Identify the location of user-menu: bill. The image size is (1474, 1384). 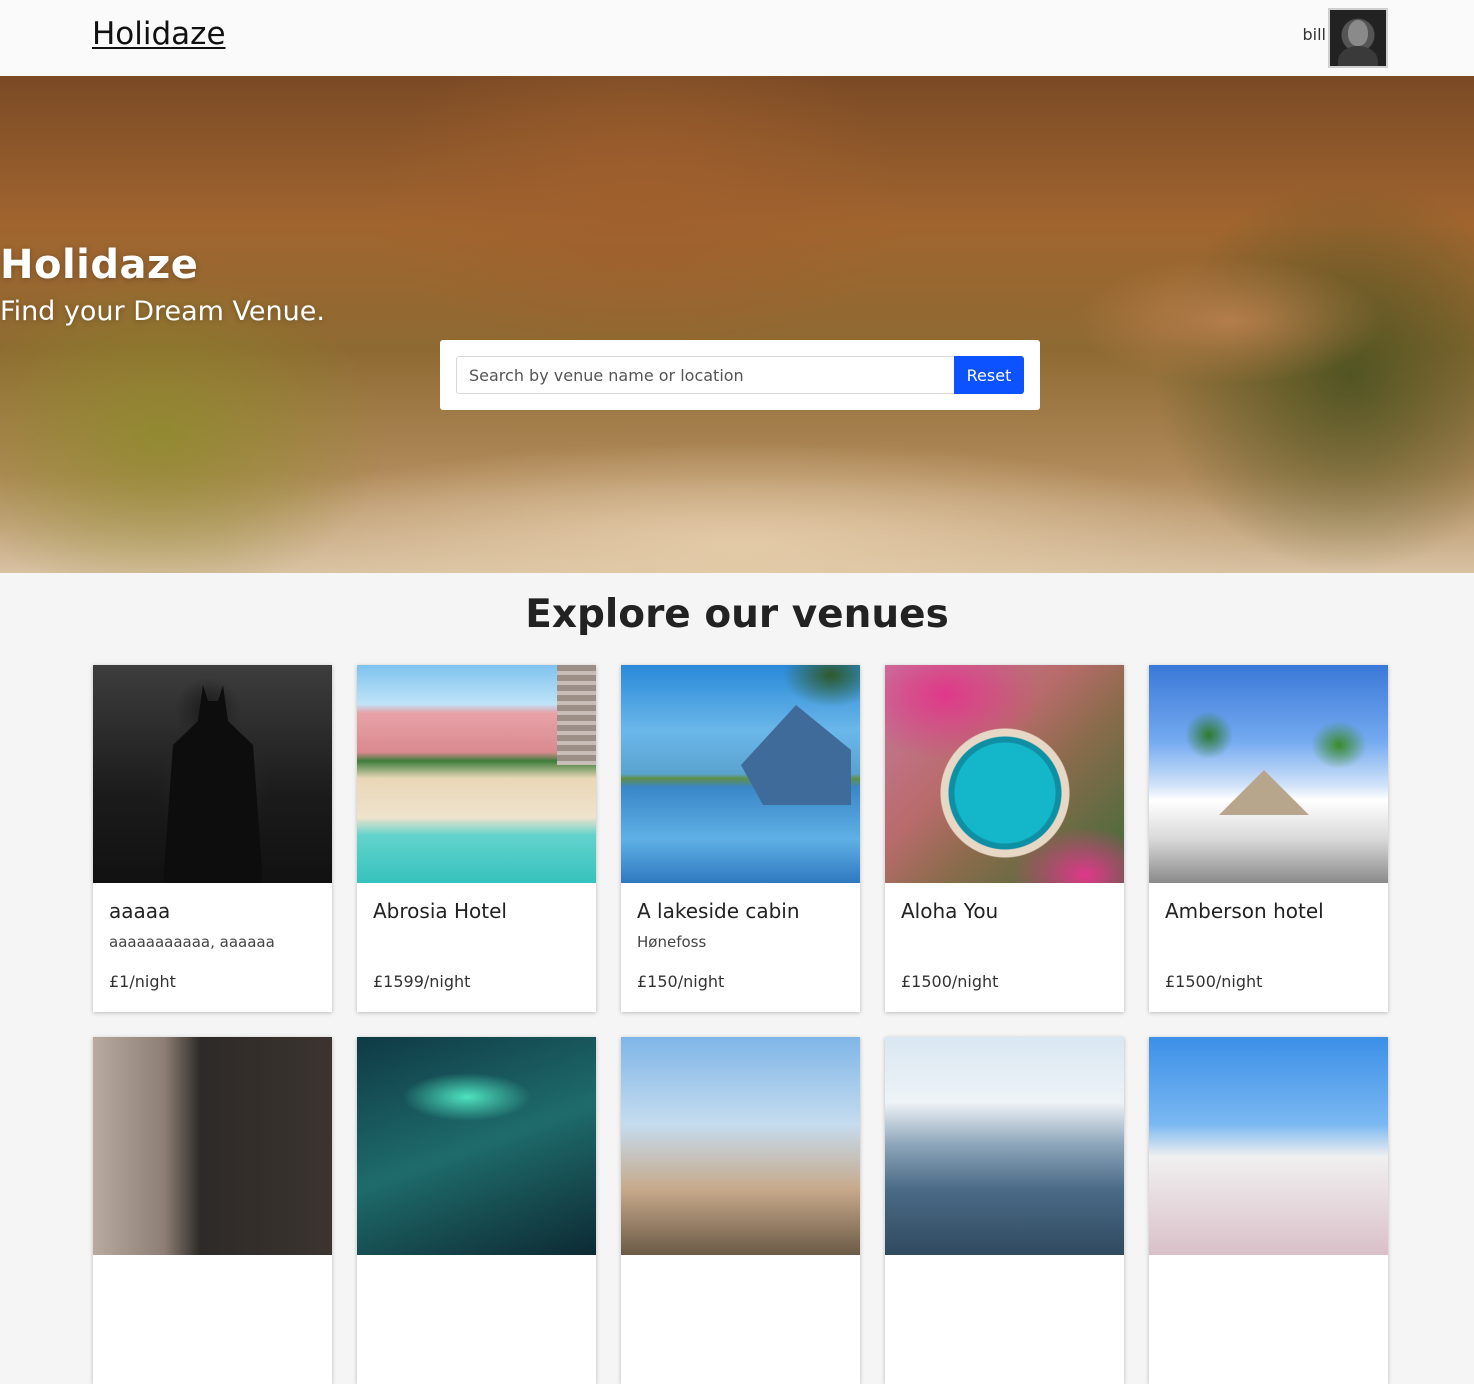
(1345, 38).